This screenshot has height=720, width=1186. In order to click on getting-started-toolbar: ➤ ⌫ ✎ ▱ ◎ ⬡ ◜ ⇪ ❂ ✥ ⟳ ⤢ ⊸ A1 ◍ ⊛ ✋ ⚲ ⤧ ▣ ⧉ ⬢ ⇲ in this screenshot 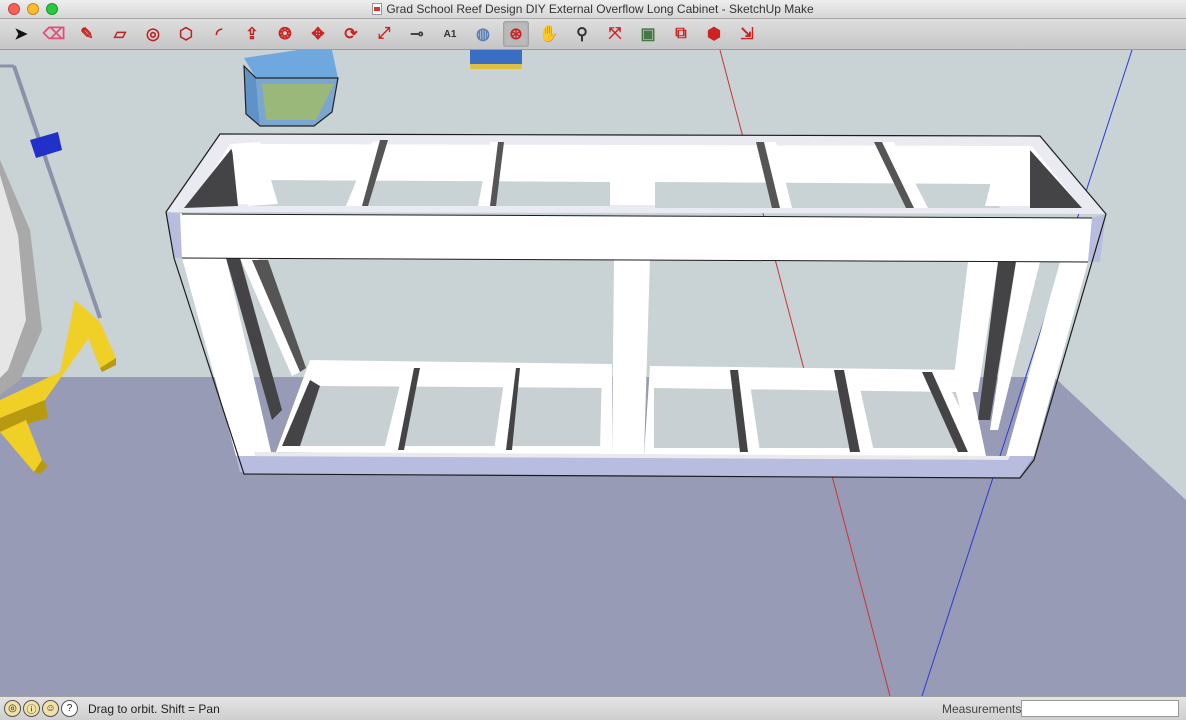, I will do `click(593, 34)`.